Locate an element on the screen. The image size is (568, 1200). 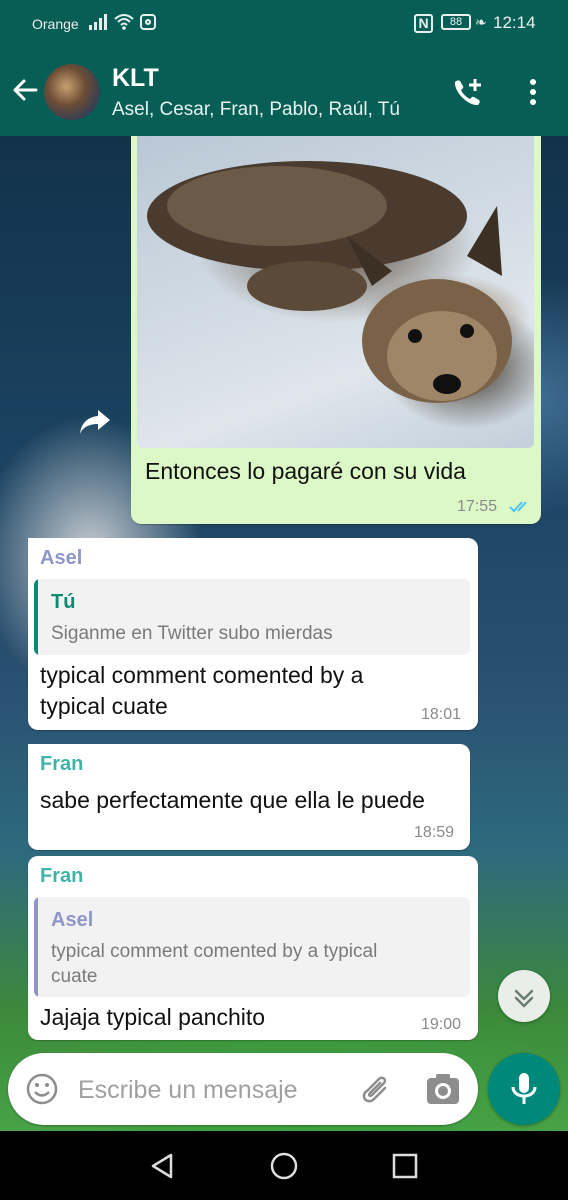
nav-recents-icon is located at coordinates (405, 1166).